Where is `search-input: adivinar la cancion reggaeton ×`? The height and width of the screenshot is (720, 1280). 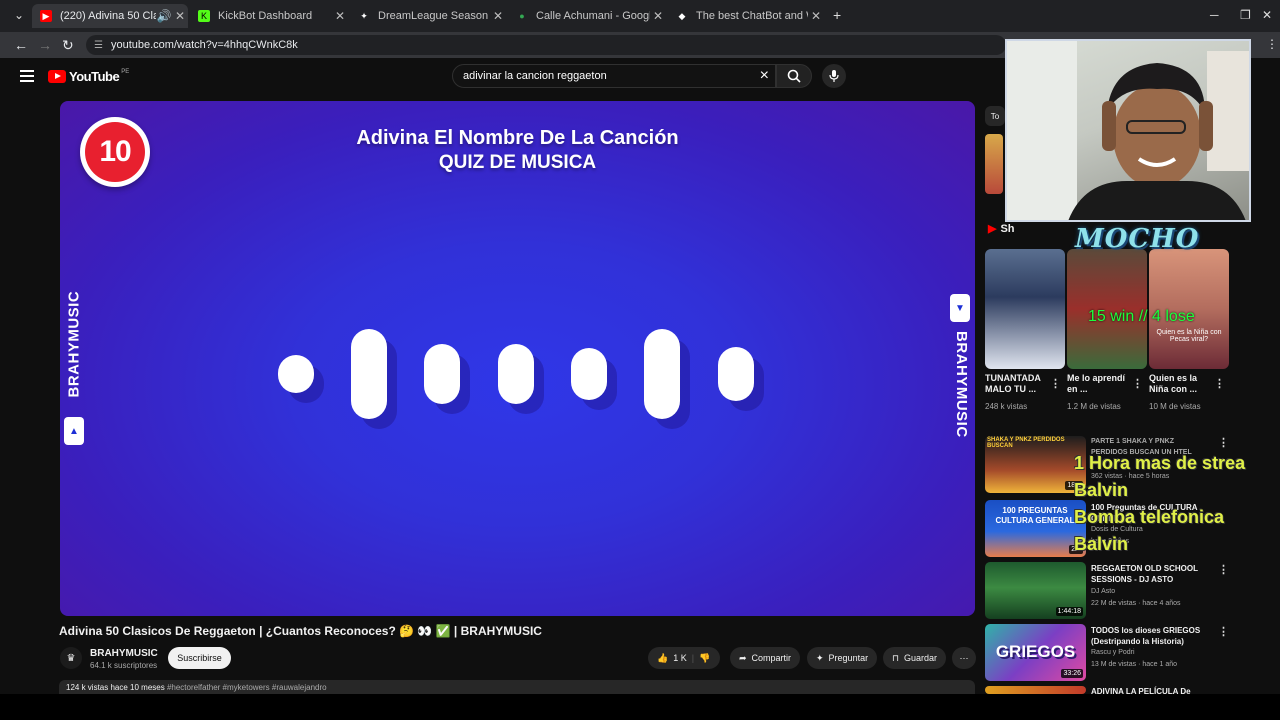
search-input: adivinar la cancion reggaeton × is located at coordinates (614, 76).